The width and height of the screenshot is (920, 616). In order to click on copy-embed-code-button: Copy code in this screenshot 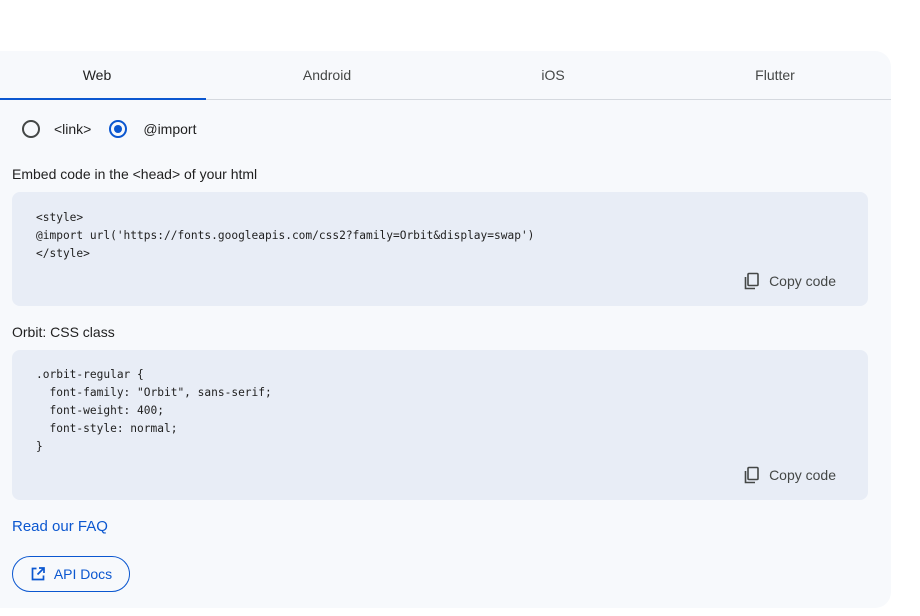, I will do `click(789, 281)`.